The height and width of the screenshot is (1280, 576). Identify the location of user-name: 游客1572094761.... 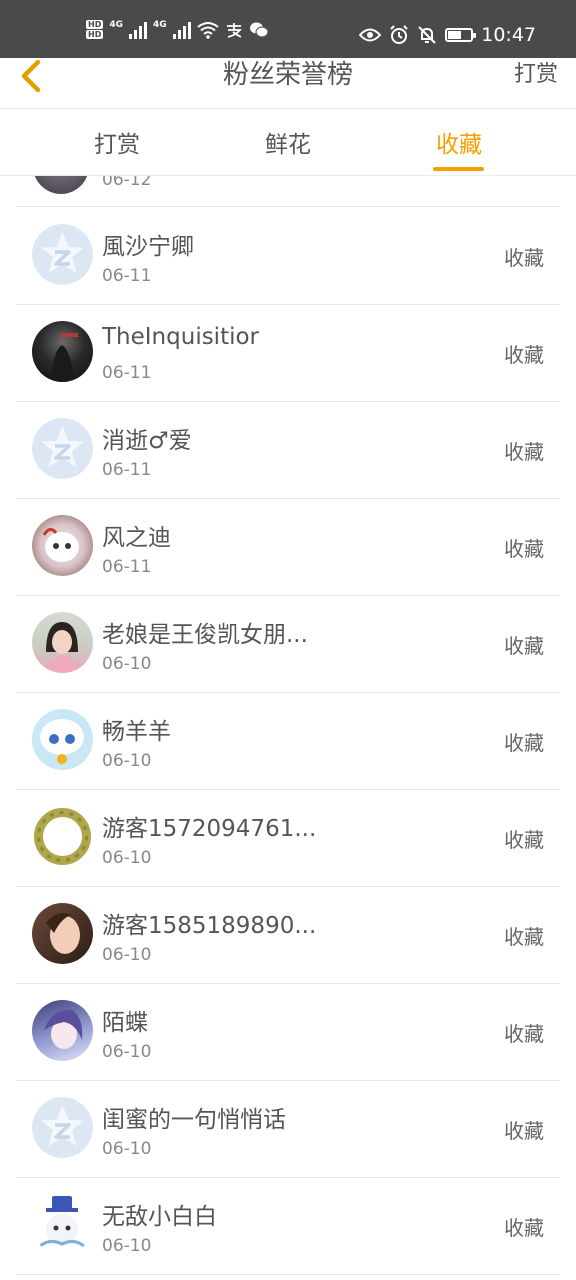
(209, 829).